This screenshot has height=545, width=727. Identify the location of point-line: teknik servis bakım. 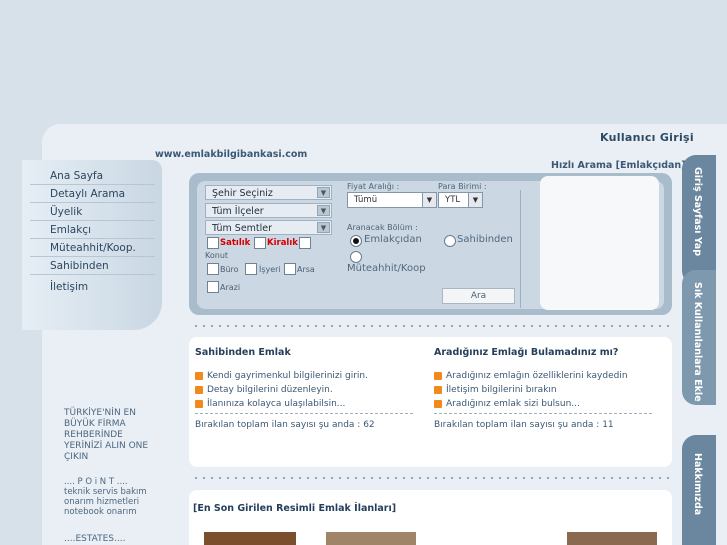
(105, 492).